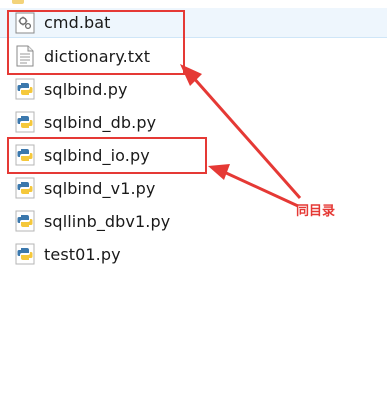  What do you see at coordinates (193, 254) in the screenshot?
I see `file-item-test01-py: test01.py` at bounding box center [193, 254].